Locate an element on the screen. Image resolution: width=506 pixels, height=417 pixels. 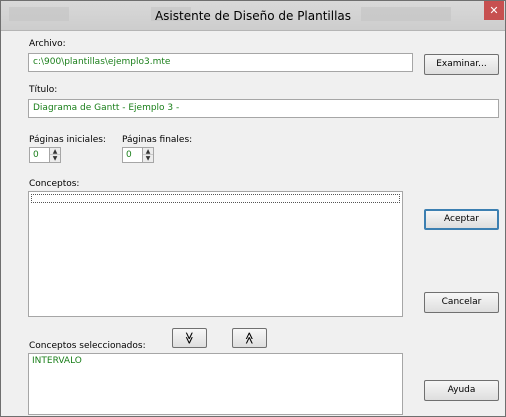
title-bar: Asistente de Diseño de Plantillas ✕ is located at coordinates (253, 16).